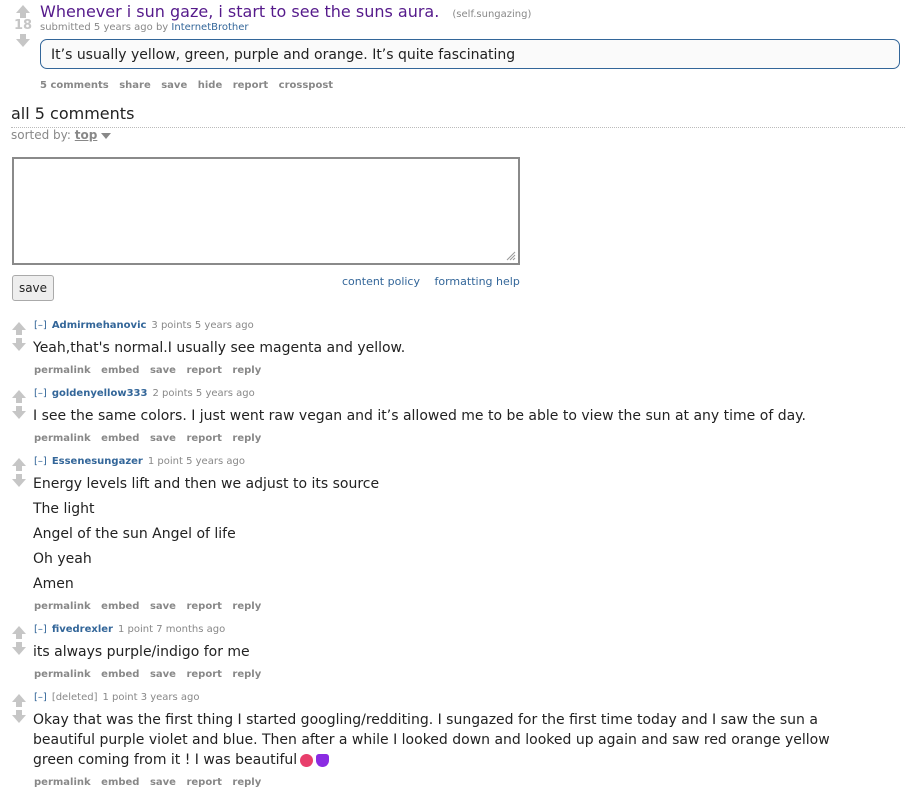 The height and width of the screenshot is (794, 907). I want to click on divider, so click(458, 127).